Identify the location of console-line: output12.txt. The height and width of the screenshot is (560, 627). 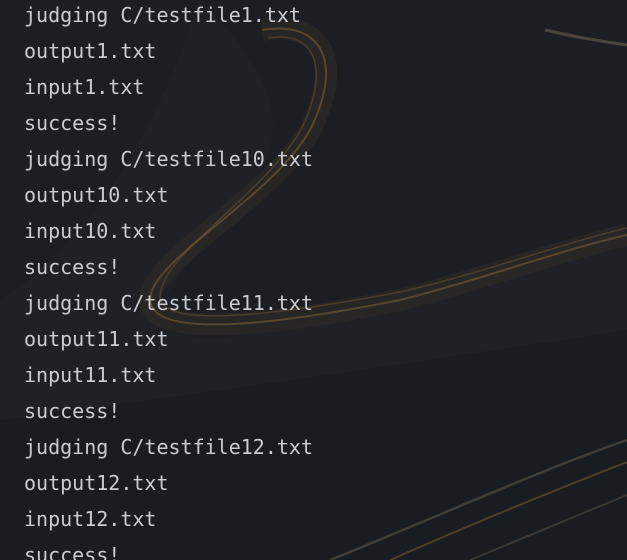
(96, 483).